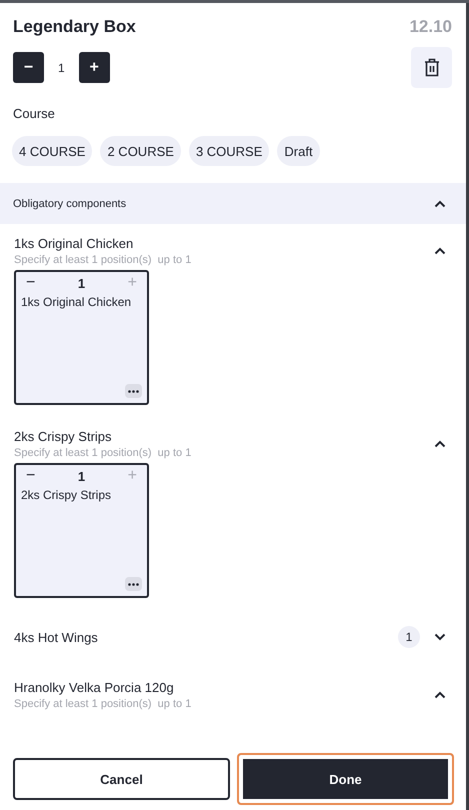 The height and width of the screenshot is (810, 469). I want to click on chevron-down-icon, so click(440, 637).